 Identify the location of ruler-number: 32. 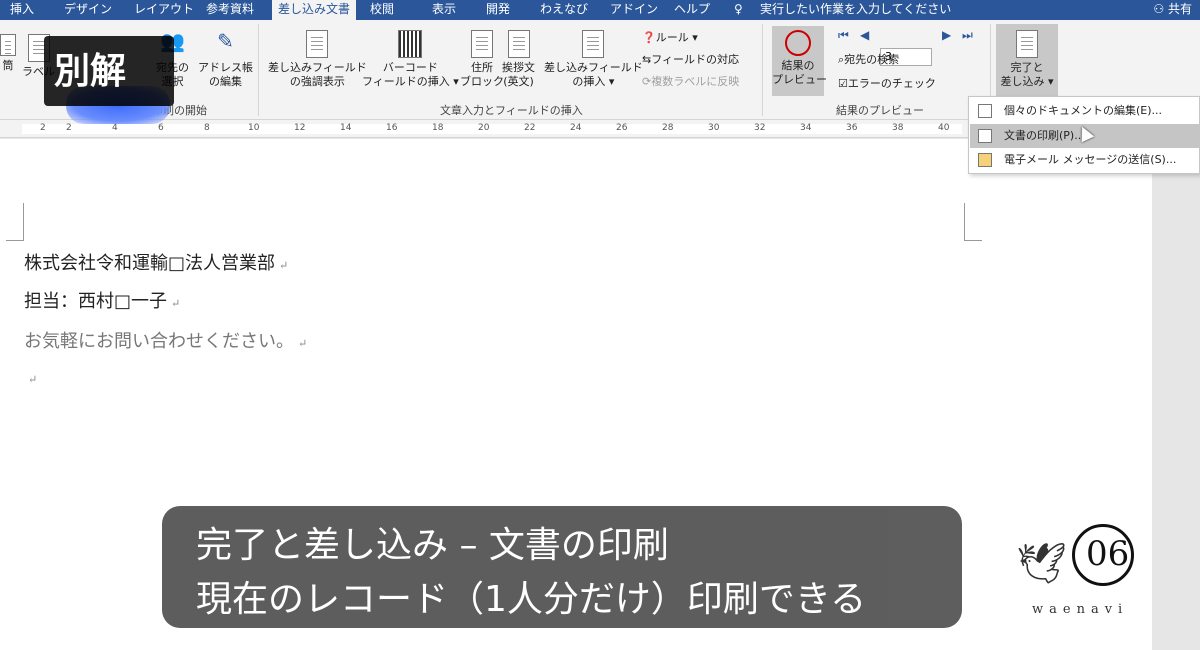
(760, 128).